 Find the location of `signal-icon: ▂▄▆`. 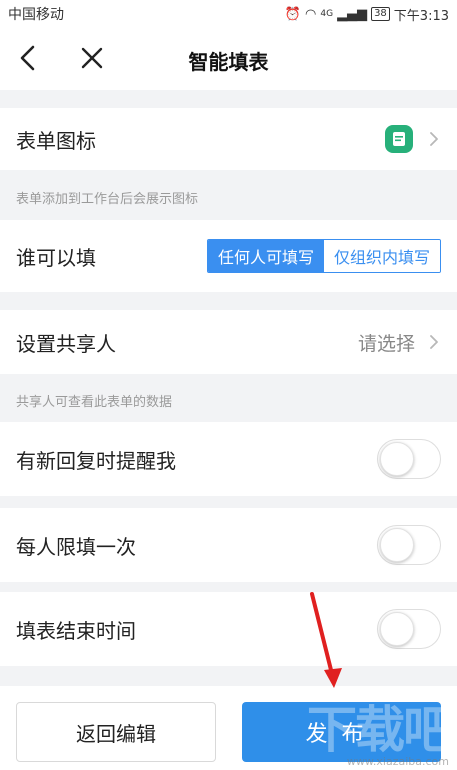

signal-icon: ▂▄▆ is located at coordinates (352, 14).